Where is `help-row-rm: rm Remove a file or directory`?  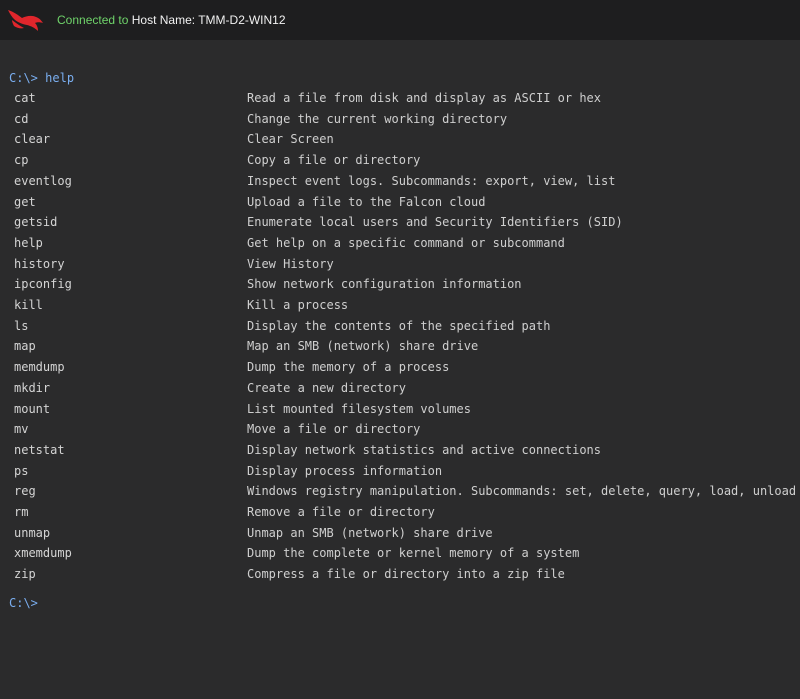
help-row-rm: rm Remove a file or directory is located at coordinates (400, 515).